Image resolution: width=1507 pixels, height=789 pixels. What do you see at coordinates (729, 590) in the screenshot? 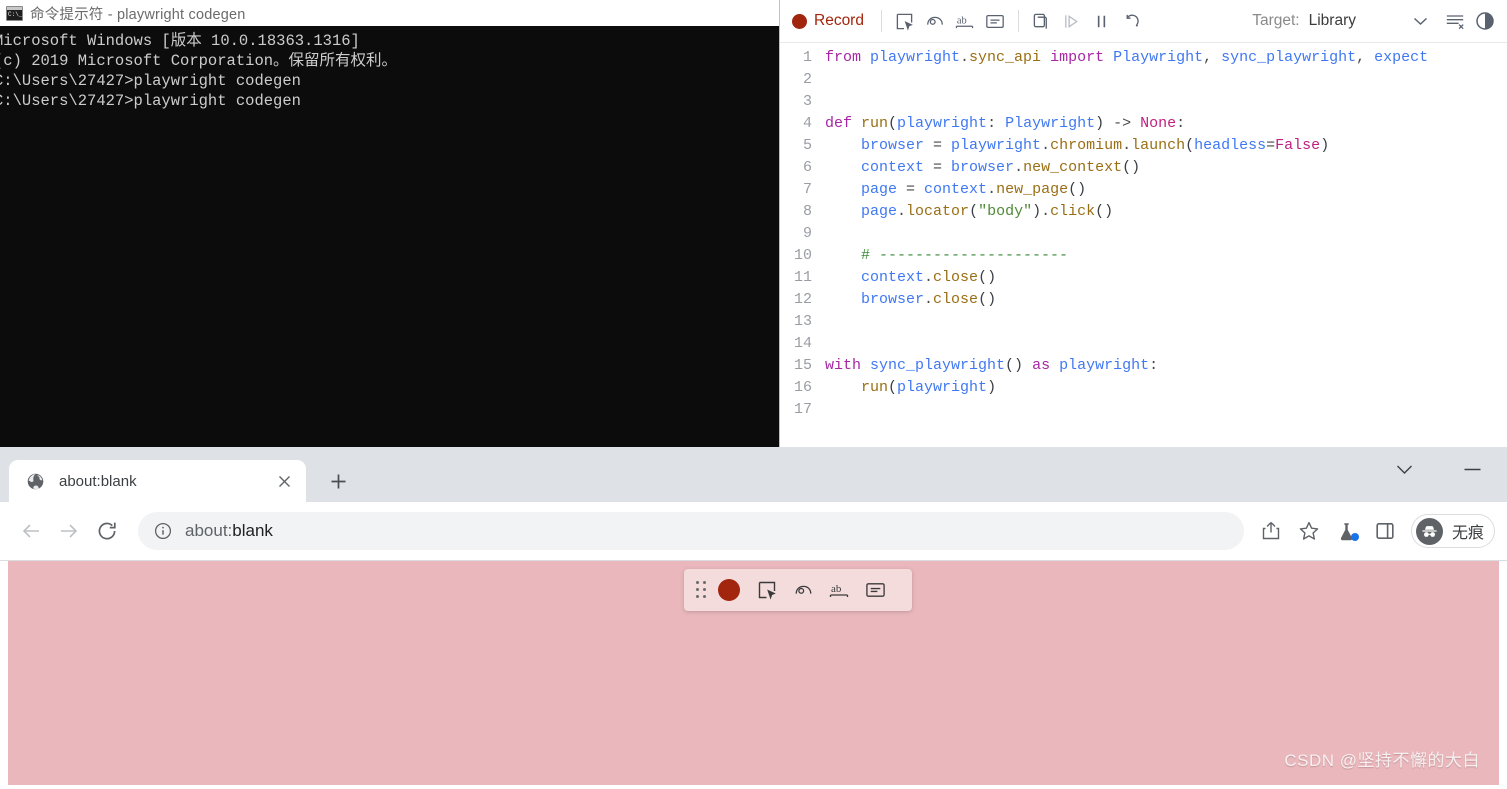
I see `record-dot-icon` at bounding box center [729, 590].